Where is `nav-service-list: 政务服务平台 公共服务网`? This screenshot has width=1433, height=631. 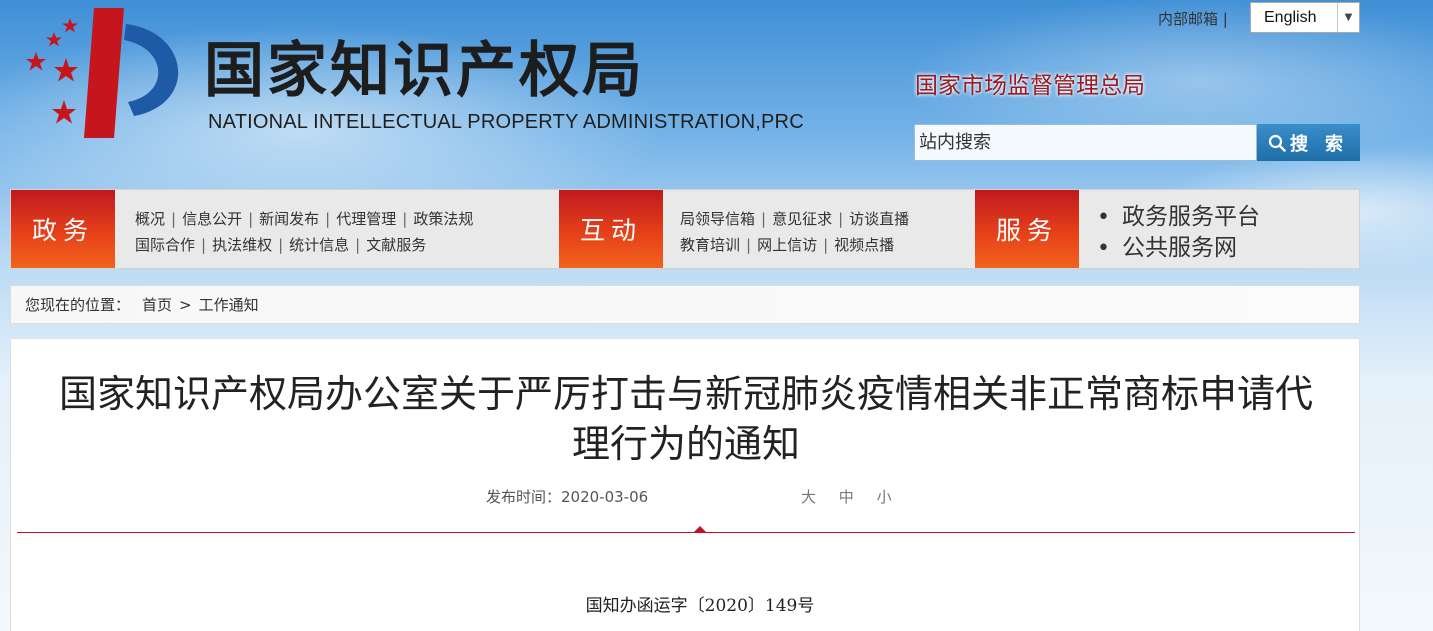
nav-service-list: 政务服务平台 公共服务网 is located at coordinates (1178, 233).